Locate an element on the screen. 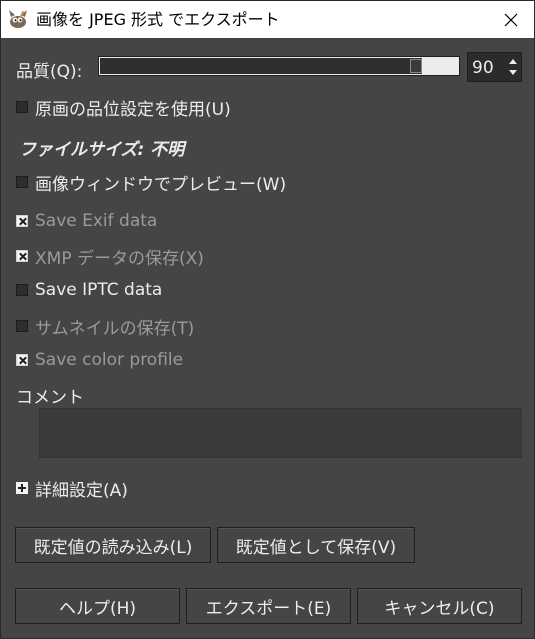 Image resolution: width=535 pixels, height=639 pixels. option-save-iptc: Save IPTC data is located at coordinates (89, 290).